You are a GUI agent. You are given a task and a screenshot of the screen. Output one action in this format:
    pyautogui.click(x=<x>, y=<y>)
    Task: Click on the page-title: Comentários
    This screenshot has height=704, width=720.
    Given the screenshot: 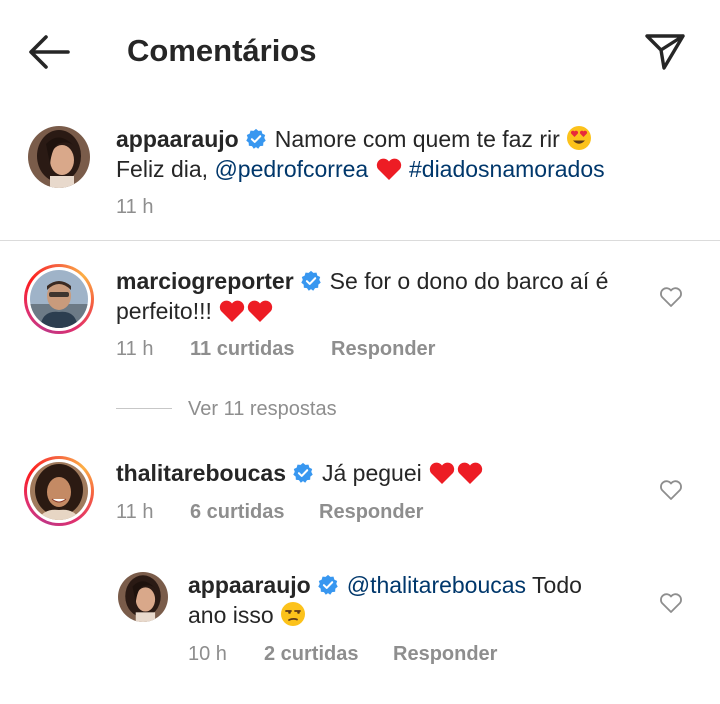 What is the action you would take?
    pyautogui.click(x=222, y=50)
    